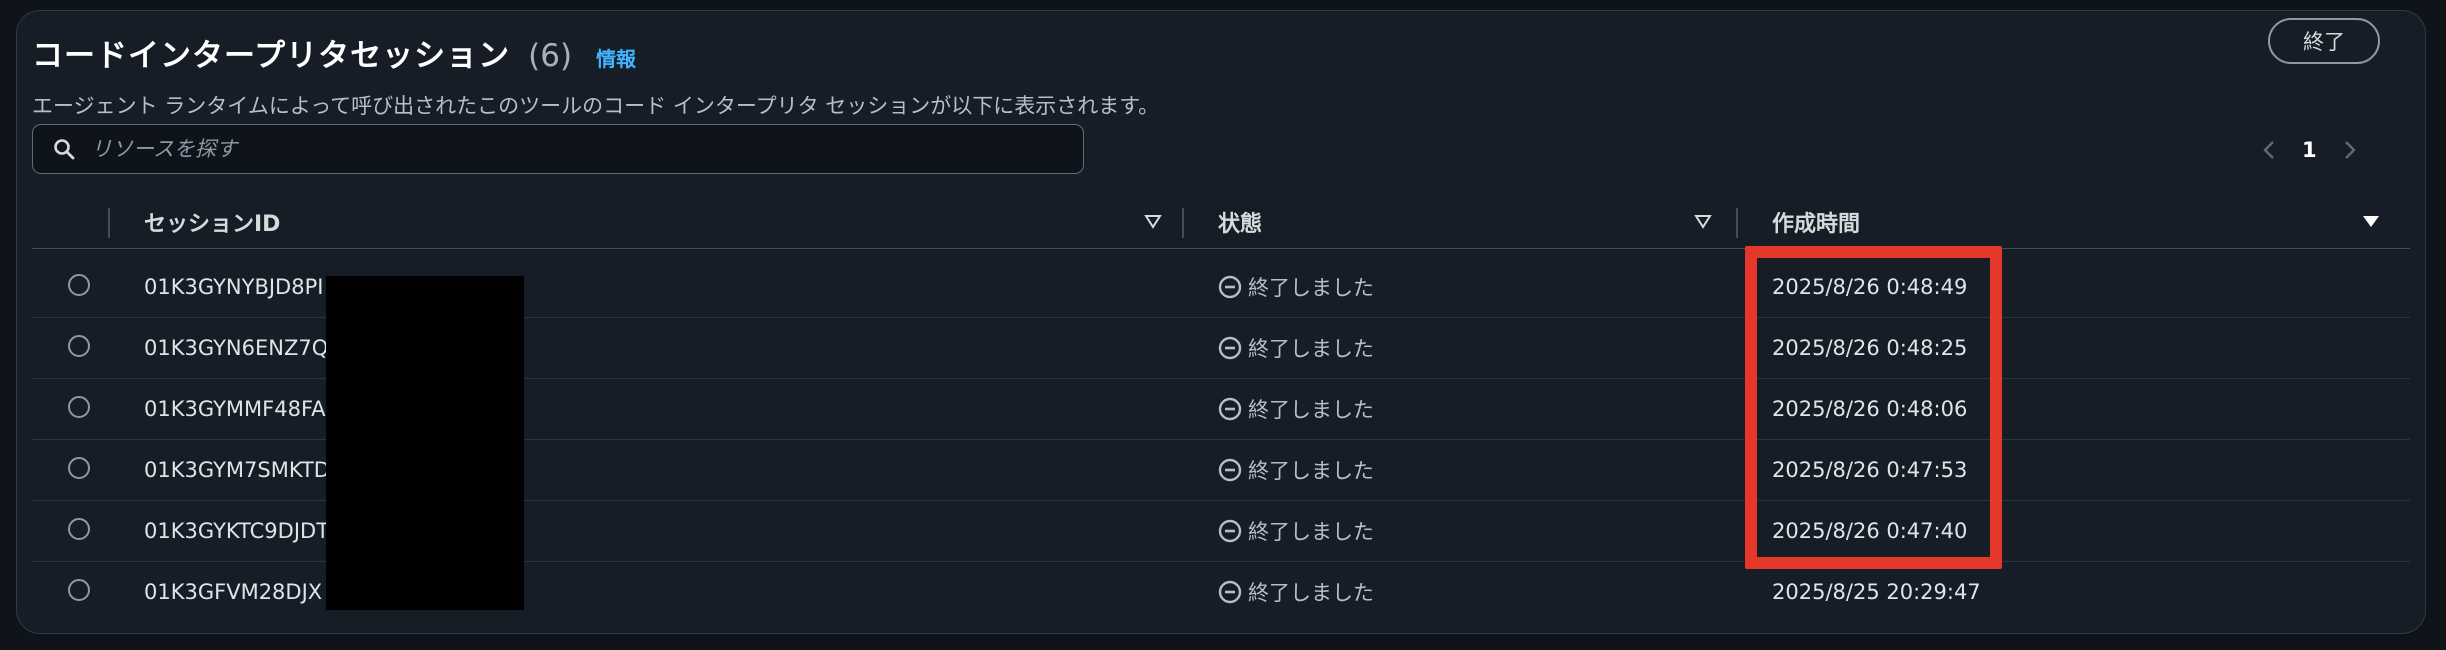 The height and width of the screenshot is (650, 2446). Describe the element at coordinates (233, 286) in the screenshot. I see `session-id: 01K3GYNYBJD8PI` at that location.